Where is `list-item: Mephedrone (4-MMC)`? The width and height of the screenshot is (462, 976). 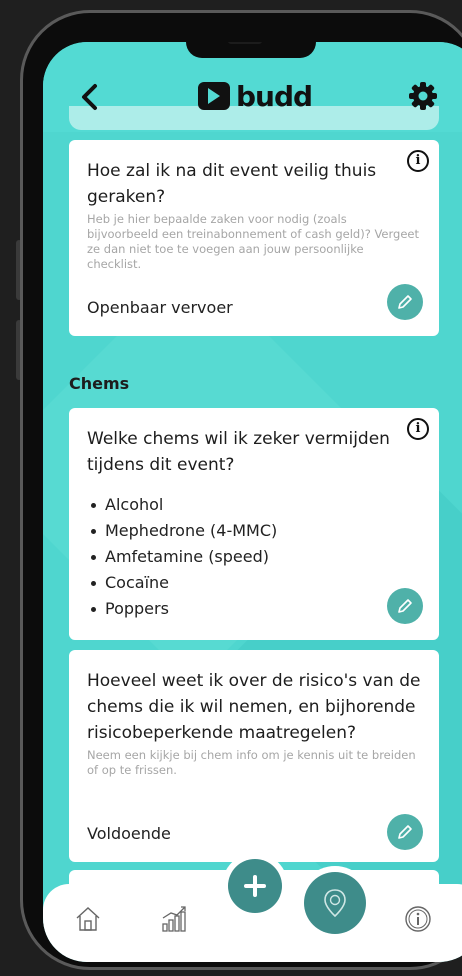
list-item: Mephedrone (4-MMC) is located at coordinates (254, 531).